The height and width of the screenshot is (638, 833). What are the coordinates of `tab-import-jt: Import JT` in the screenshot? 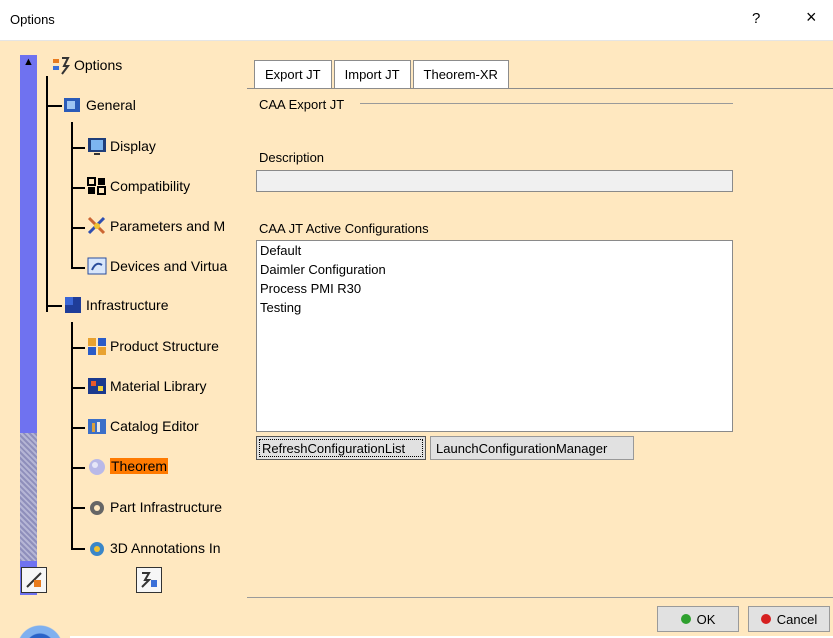 It's located at (372, 74).